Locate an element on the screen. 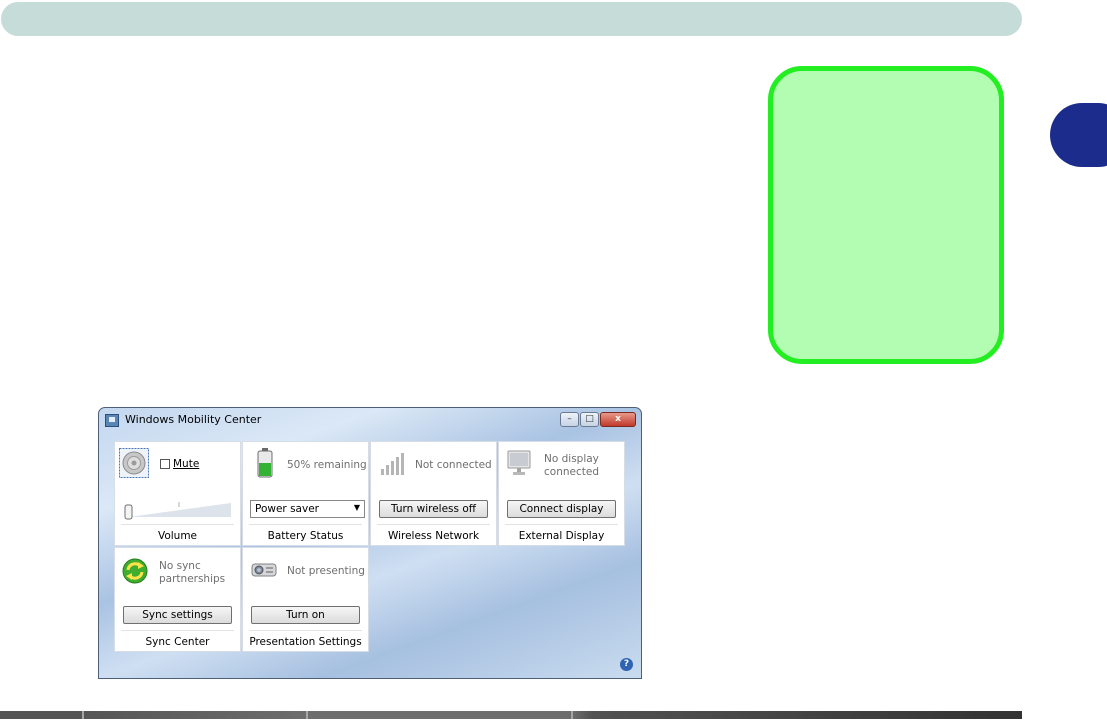  display-status-line1: No display is located at coordinates (571, 459).